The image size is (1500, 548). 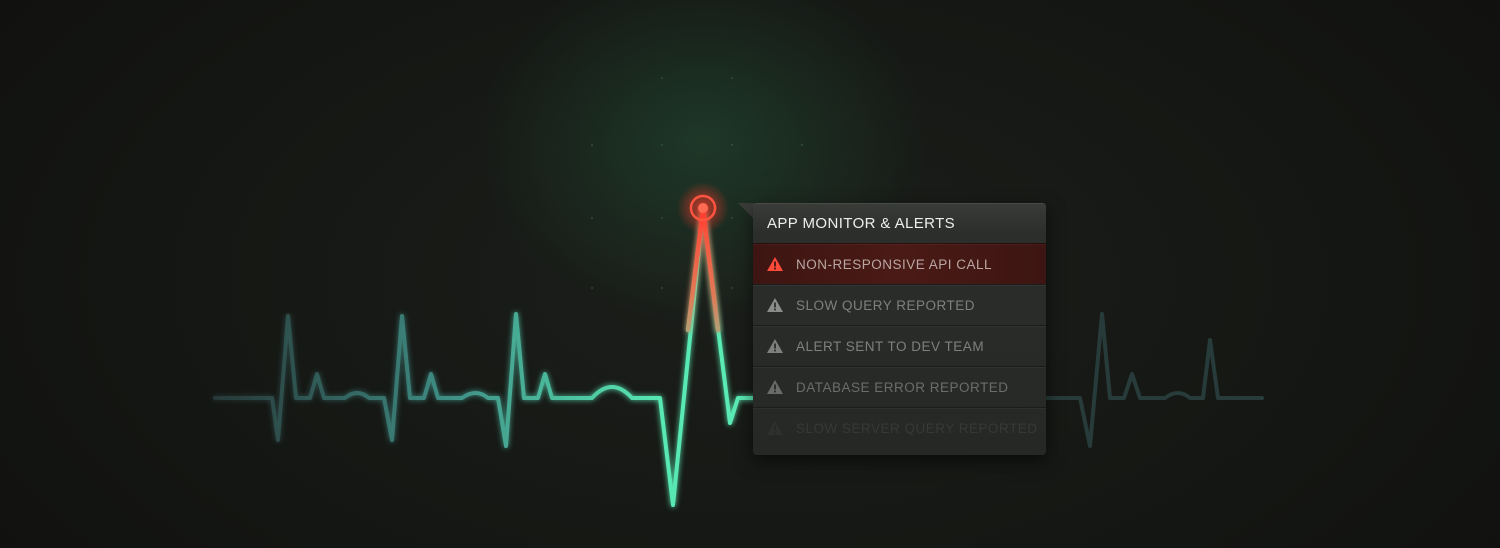 I want to click on alert-item-slow-server-query: SLOW SERVER QUERY REPORTED, so click(x=899, y=427).